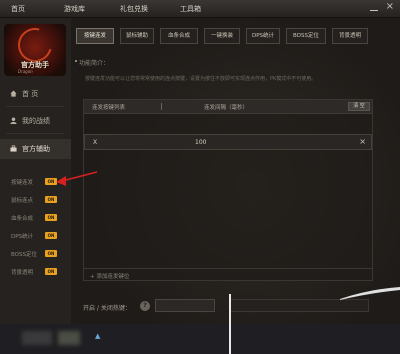 This screenshot has width=400, height=354. I want to click on clear-button: 清 空, so click(359, 106).